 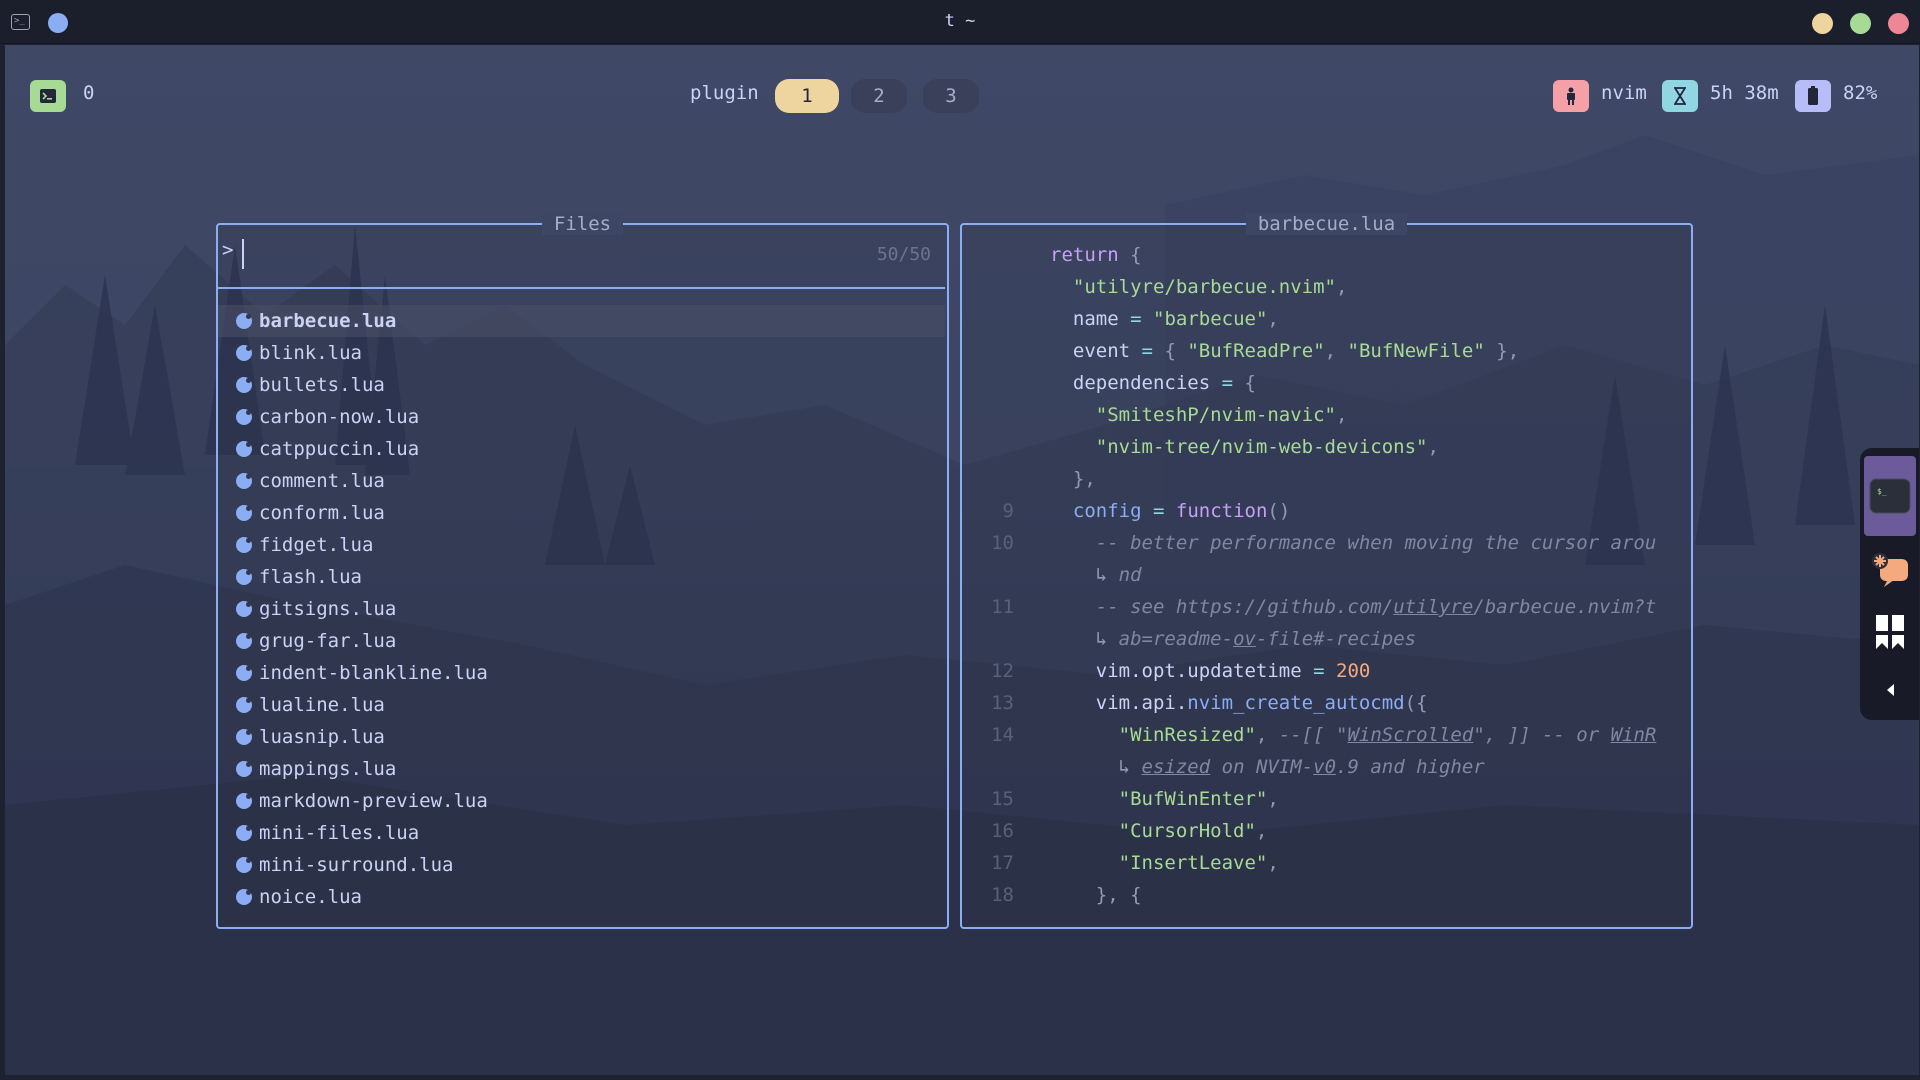 I want to click on window-title: t ~, so click(x=960, y=21).